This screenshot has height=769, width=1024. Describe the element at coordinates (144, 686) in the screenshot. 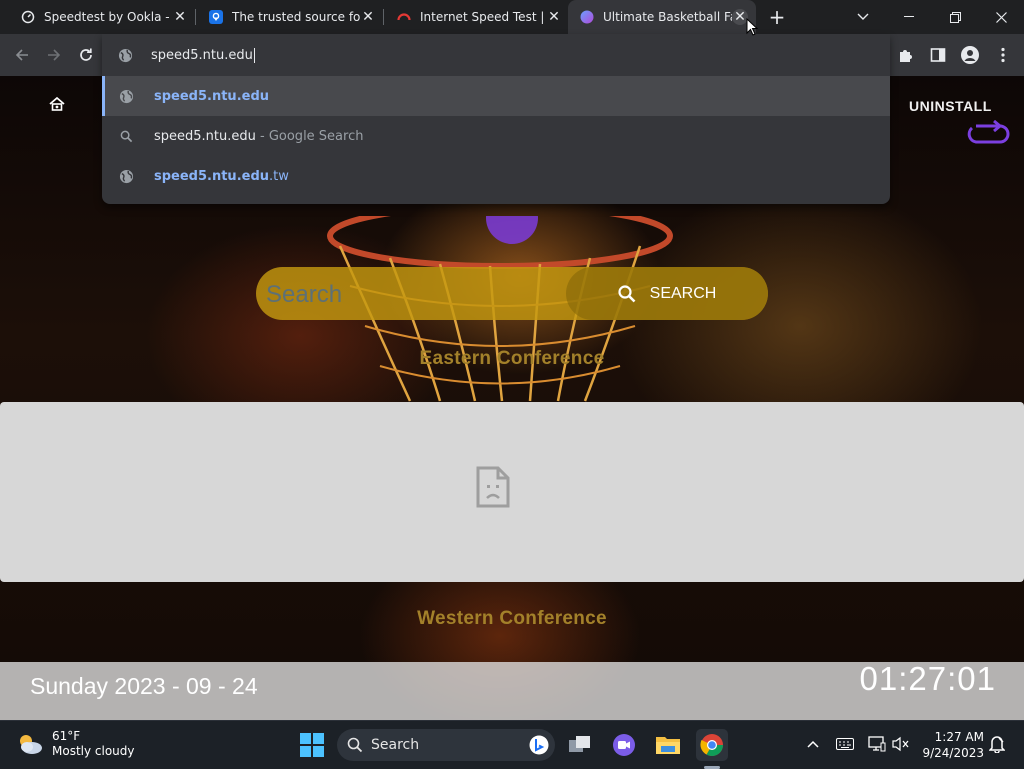

I see `date-display: Sunday 2023 - 09 - 24` at that location.